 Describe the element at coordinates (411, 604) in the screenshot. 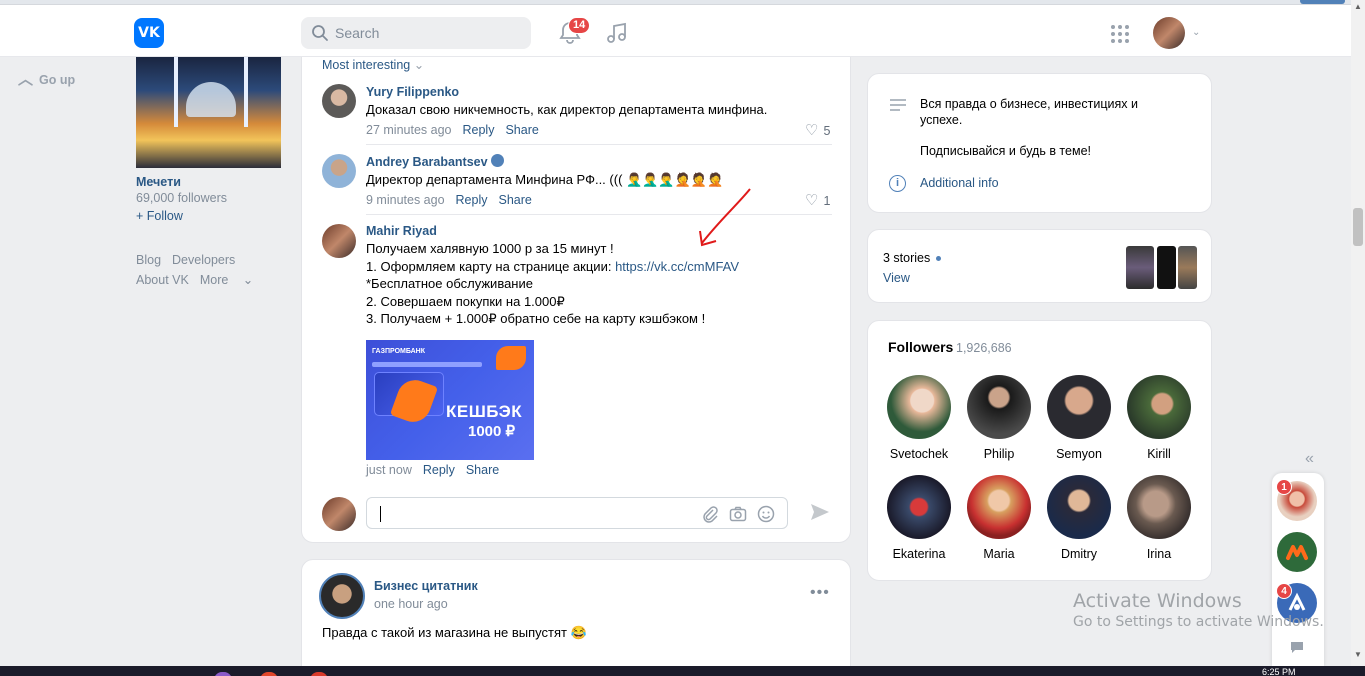

I see `post-time: one hour ago` at that location.